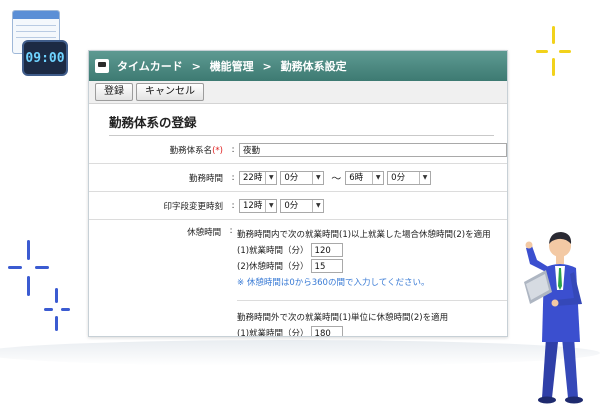 The image size is (600, 410). I want to click on inside-break-minutes-input: 15, so click(326, 266).